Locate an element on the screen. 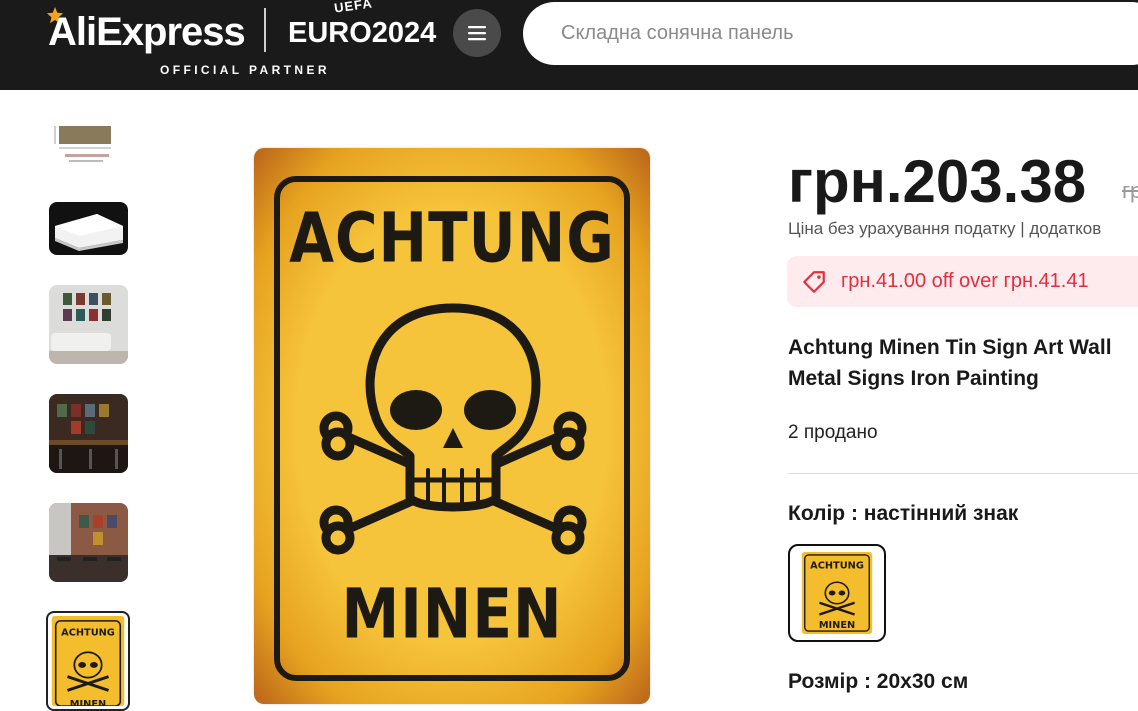 The height and width of the screenshot is (711, 1138). product-title-line2: Metal Signs Iron Painting is located at coordinates (913, 378).